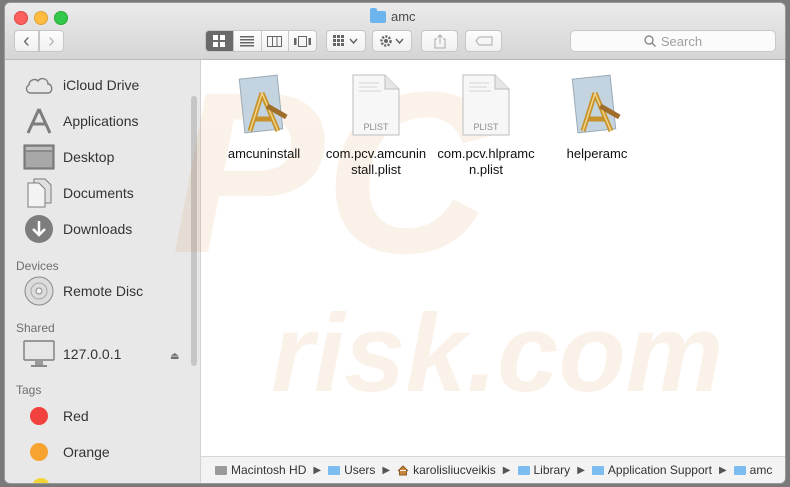  I want to click on sidebar-item-applications: Applications, so click(81, 121).